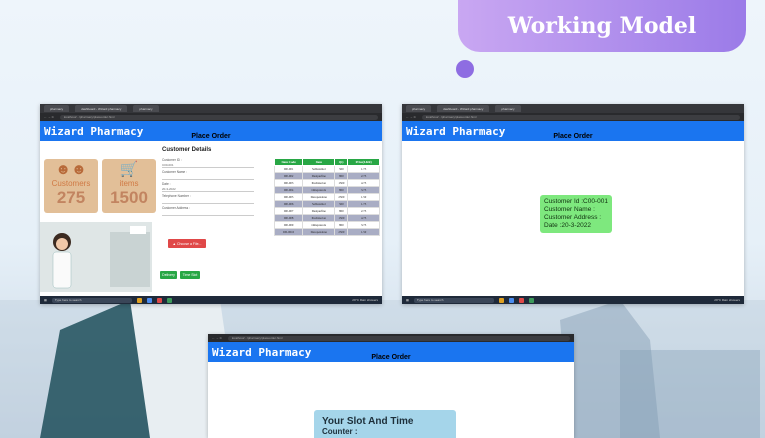 Image resolution: width=765 pixels, height=438 pixels. I want to click on table-cell: Desopendone, so click(319, 197).